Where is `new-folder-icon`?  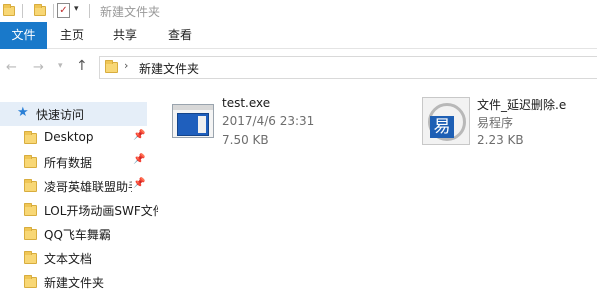 new-folder-icon is located at coordinates (40, 10).